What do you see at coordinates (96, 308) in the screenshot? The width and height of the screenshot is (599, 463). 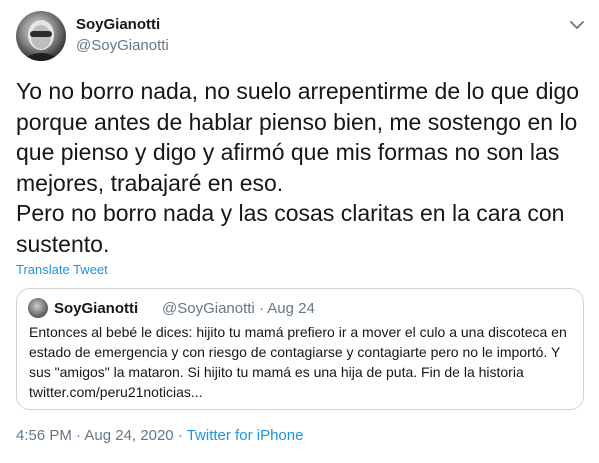 I see `quoted-display-name: SoyGianotti` at bounding box center [96, 308].